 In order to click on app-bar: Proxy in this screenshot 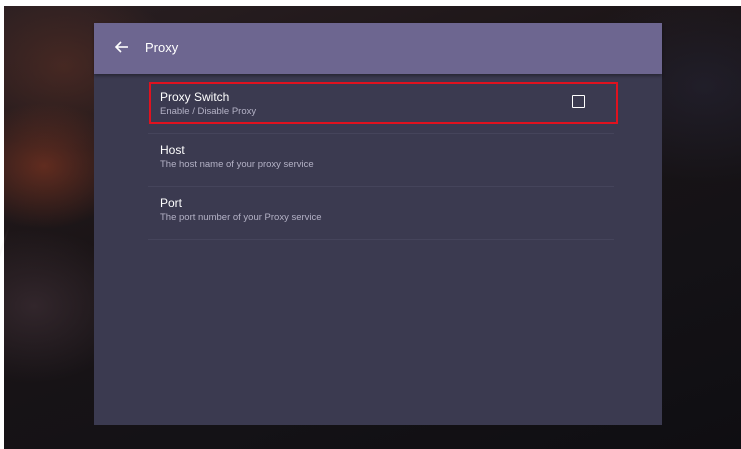, I will do `click(378, 48)`.